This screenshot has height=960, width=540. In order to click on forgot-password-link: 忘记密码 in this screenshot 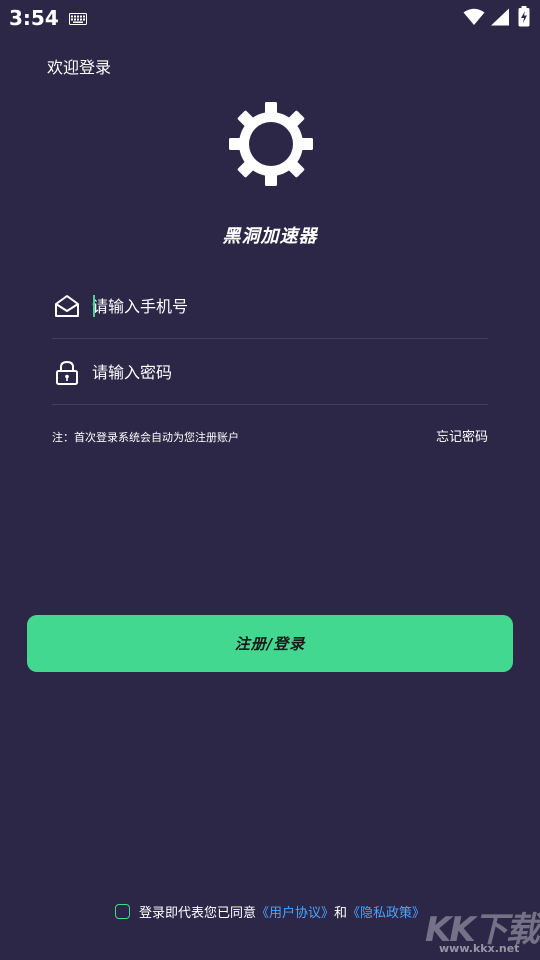, I will do `click(462, 435)`.